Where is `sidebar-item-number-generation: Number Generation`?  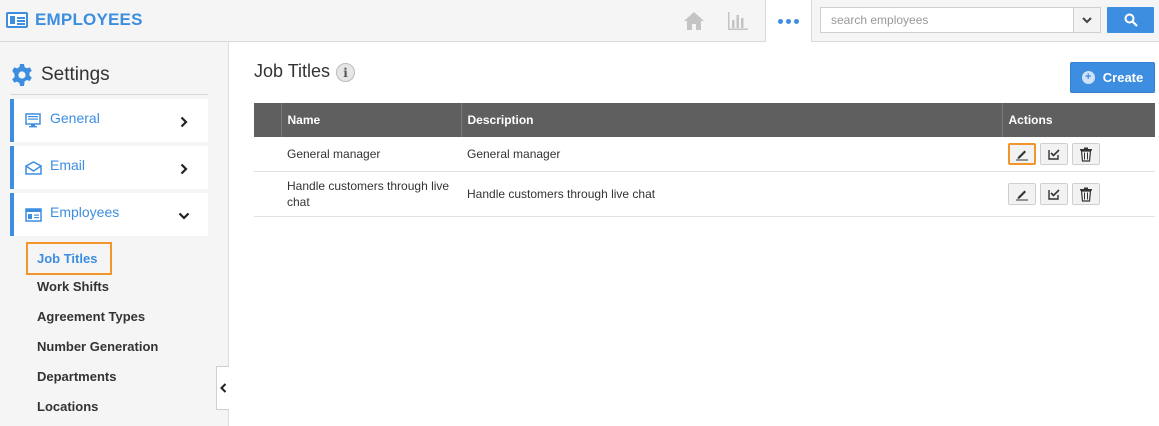
sidebar-item-number-generation: Number Generation is located at coordinates (97, 347).